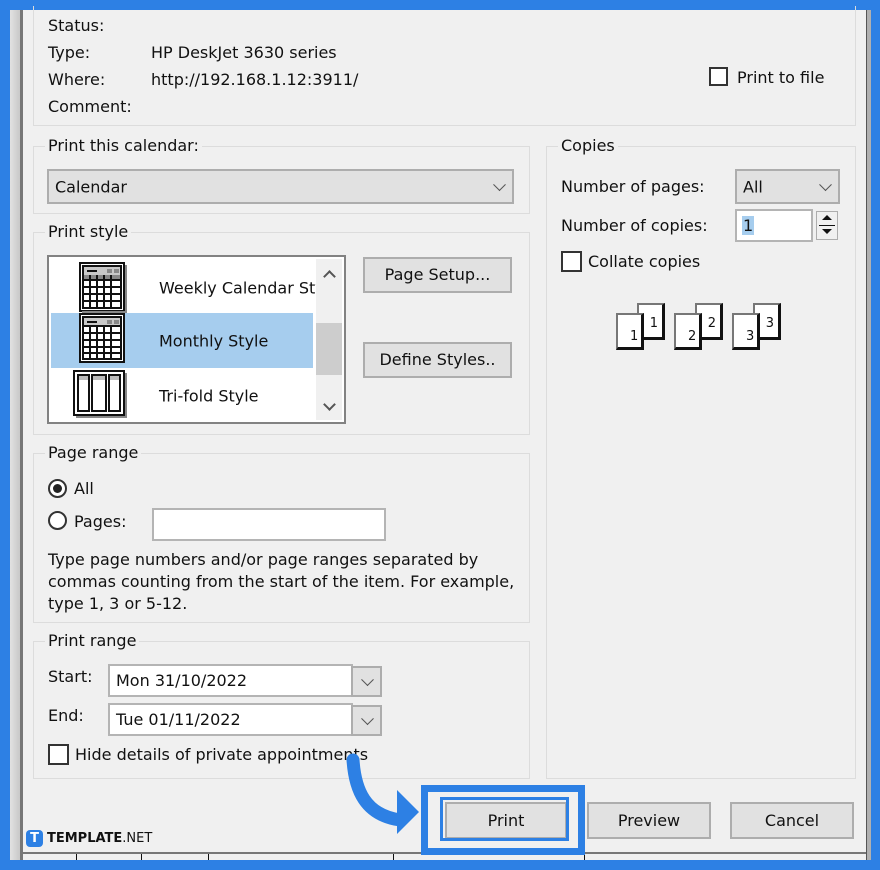 The width and height of the screenshot is (880, 870). Describe the element at coordinates (214, 340) in the screenshot. I see `print-style-label: Monthly Style` at that location.